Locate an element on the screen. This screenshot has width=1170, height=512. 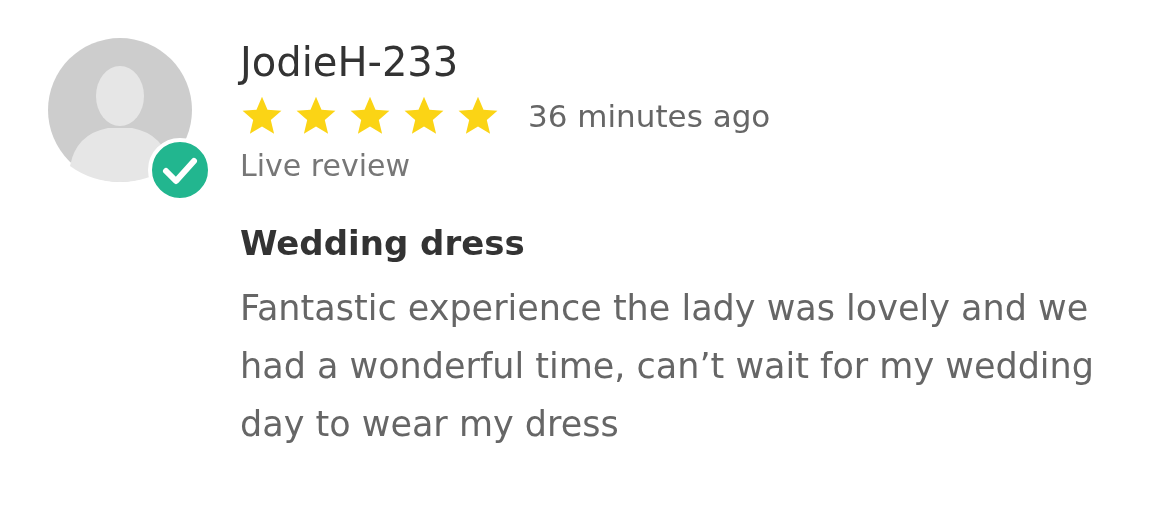
reviewer-name: JodieH-233 is located at coordinates (350, 62).